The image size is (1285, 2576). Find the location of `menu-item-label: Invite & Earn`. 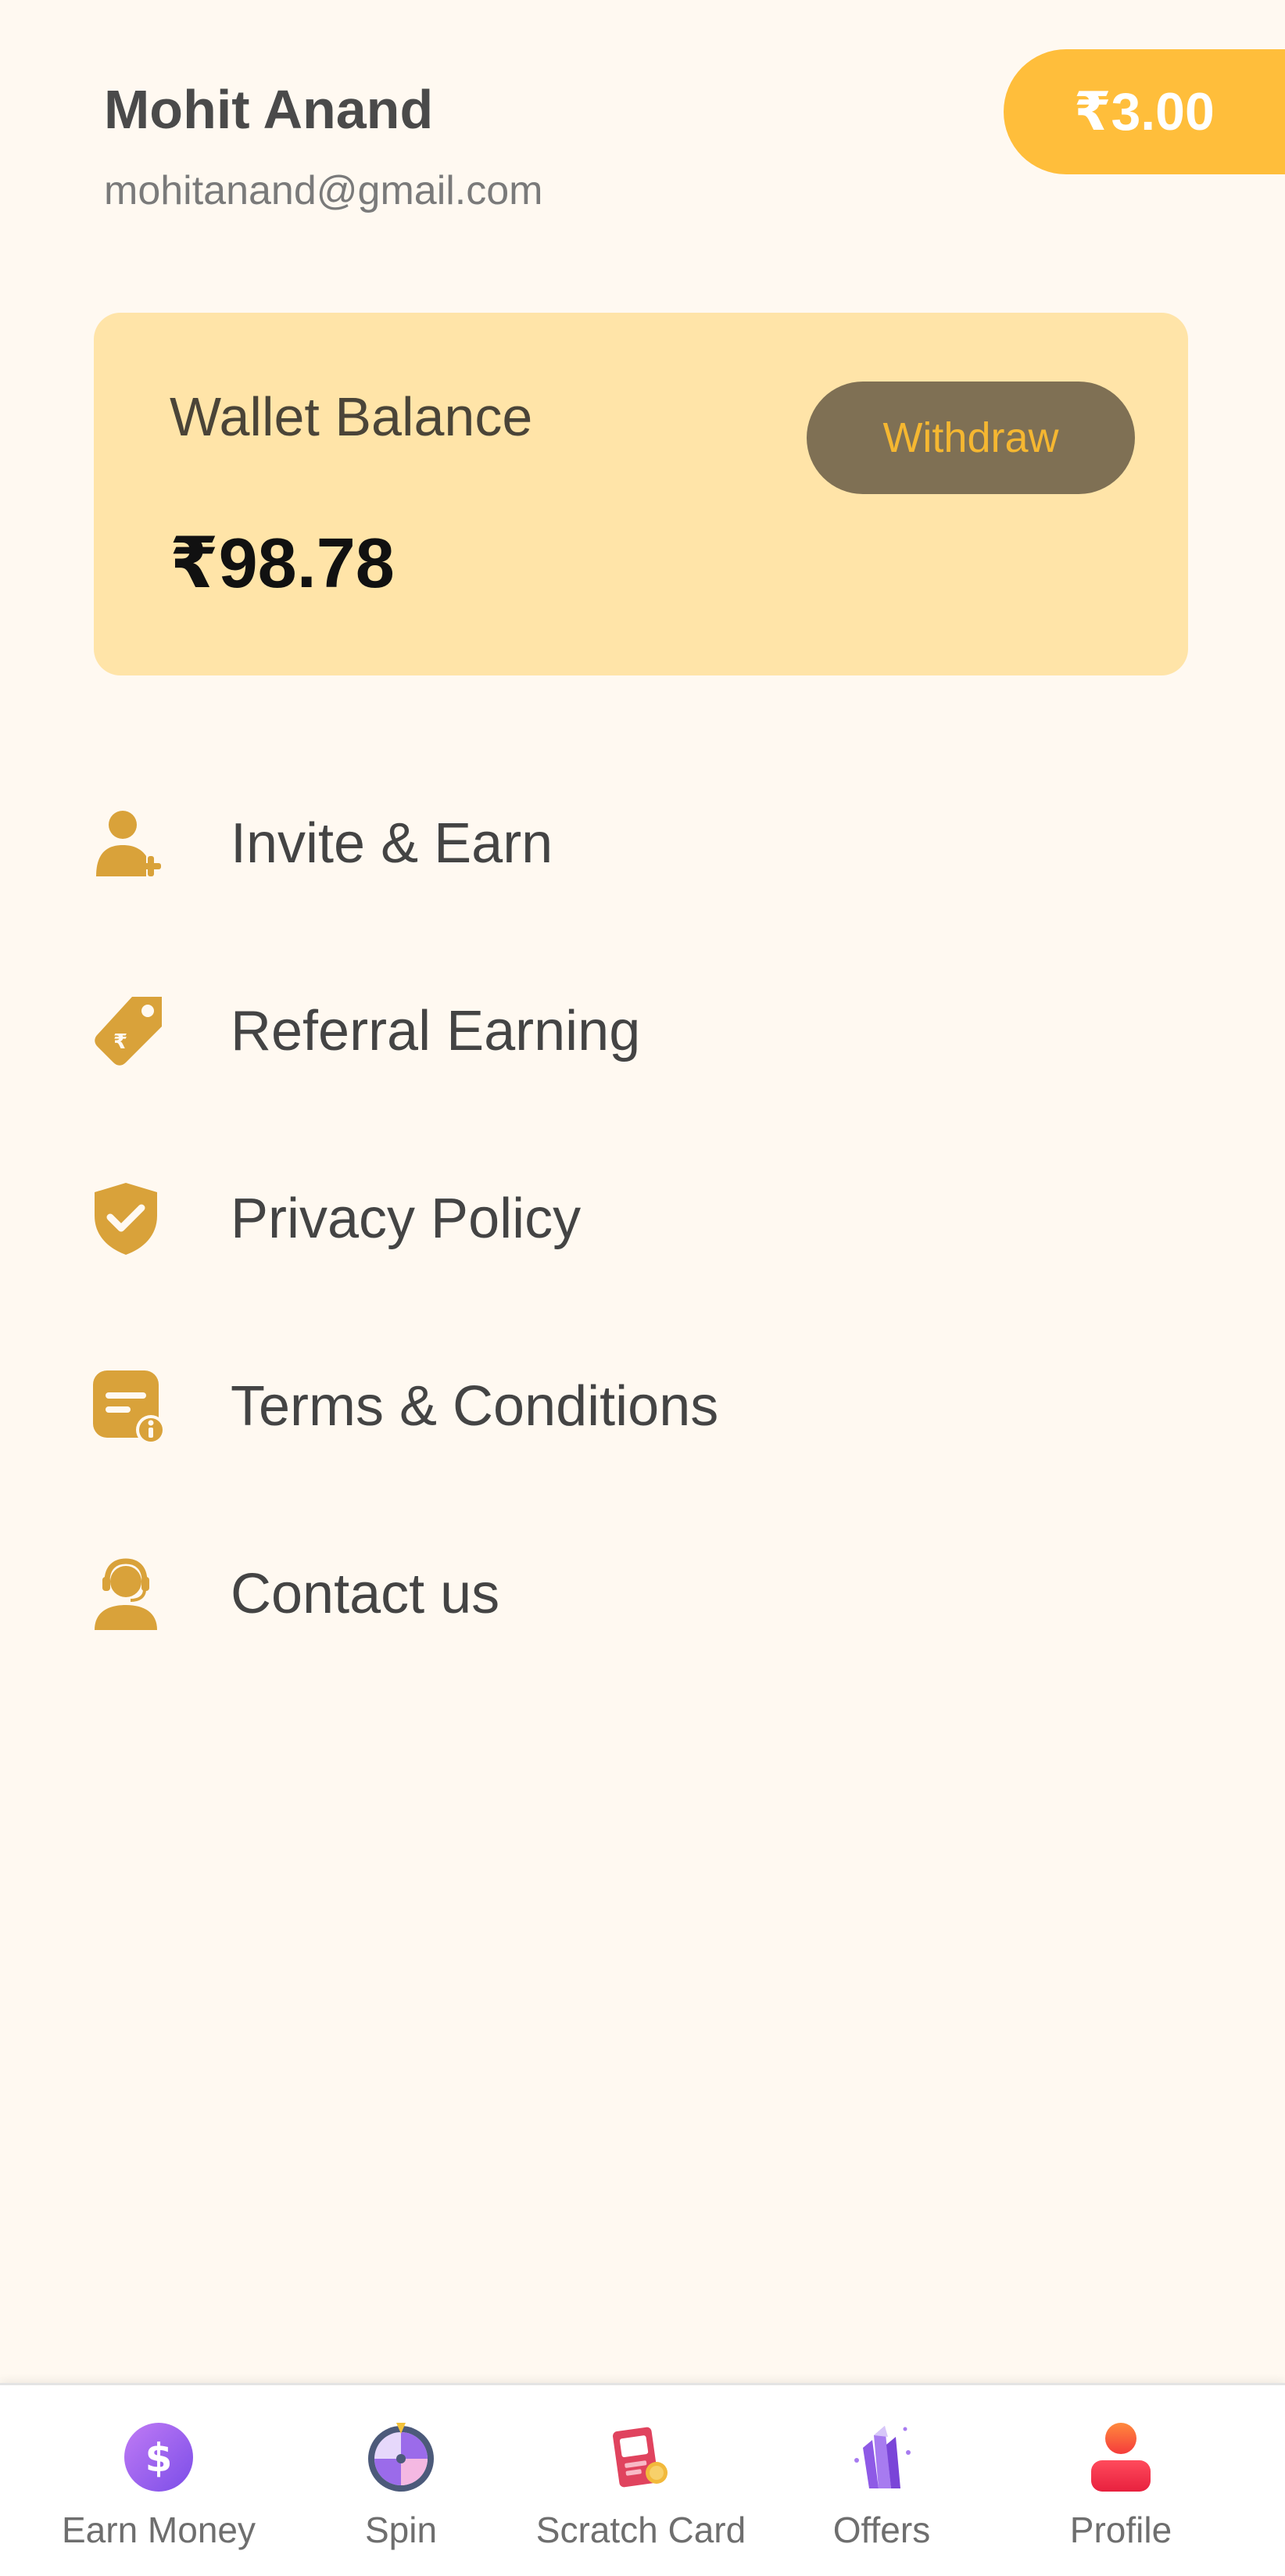

menu-item-label: Invite & Earn is located at coordinates (392, 843).